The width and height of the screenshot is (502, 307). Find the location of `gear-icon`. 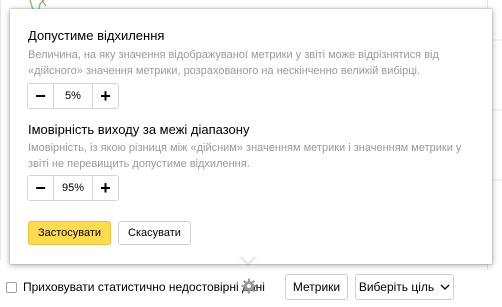

gear-icon is located at coordinates (249, 286).